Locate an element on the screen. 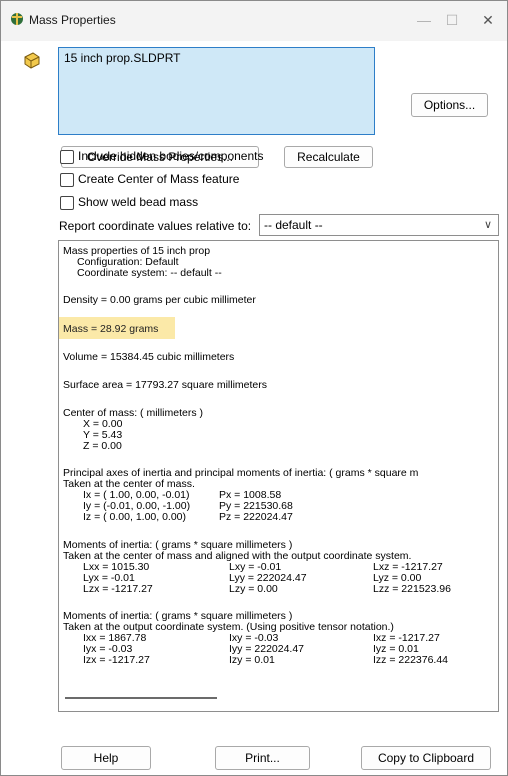  create-com-checkbox is located at coordinates (67, 180).